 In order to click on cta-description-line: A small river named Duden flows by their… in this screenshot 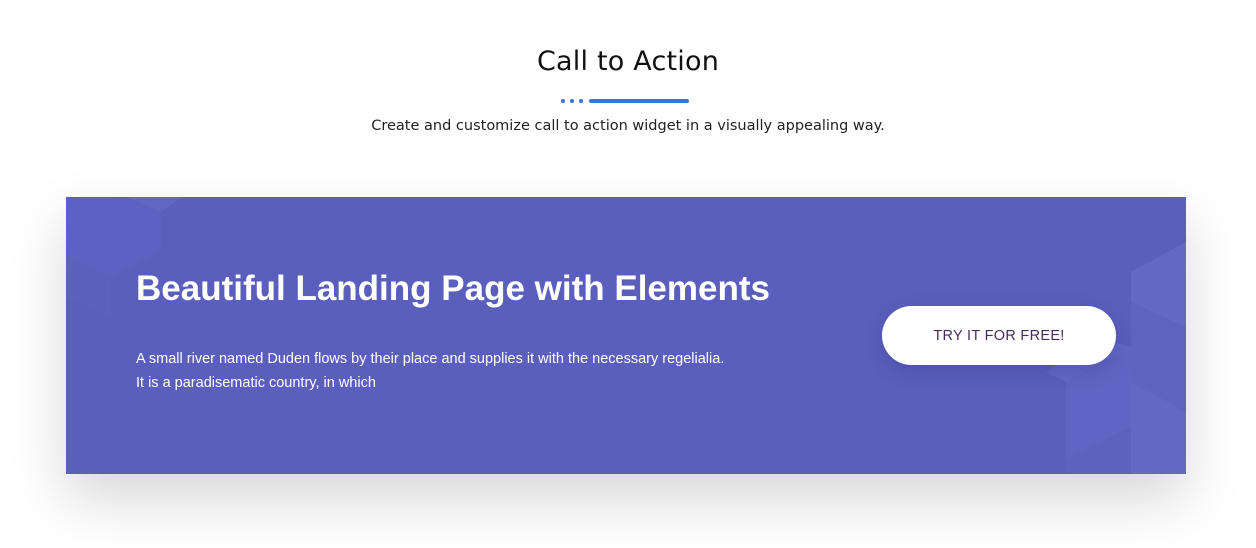, I will do `click(430, 359)`.